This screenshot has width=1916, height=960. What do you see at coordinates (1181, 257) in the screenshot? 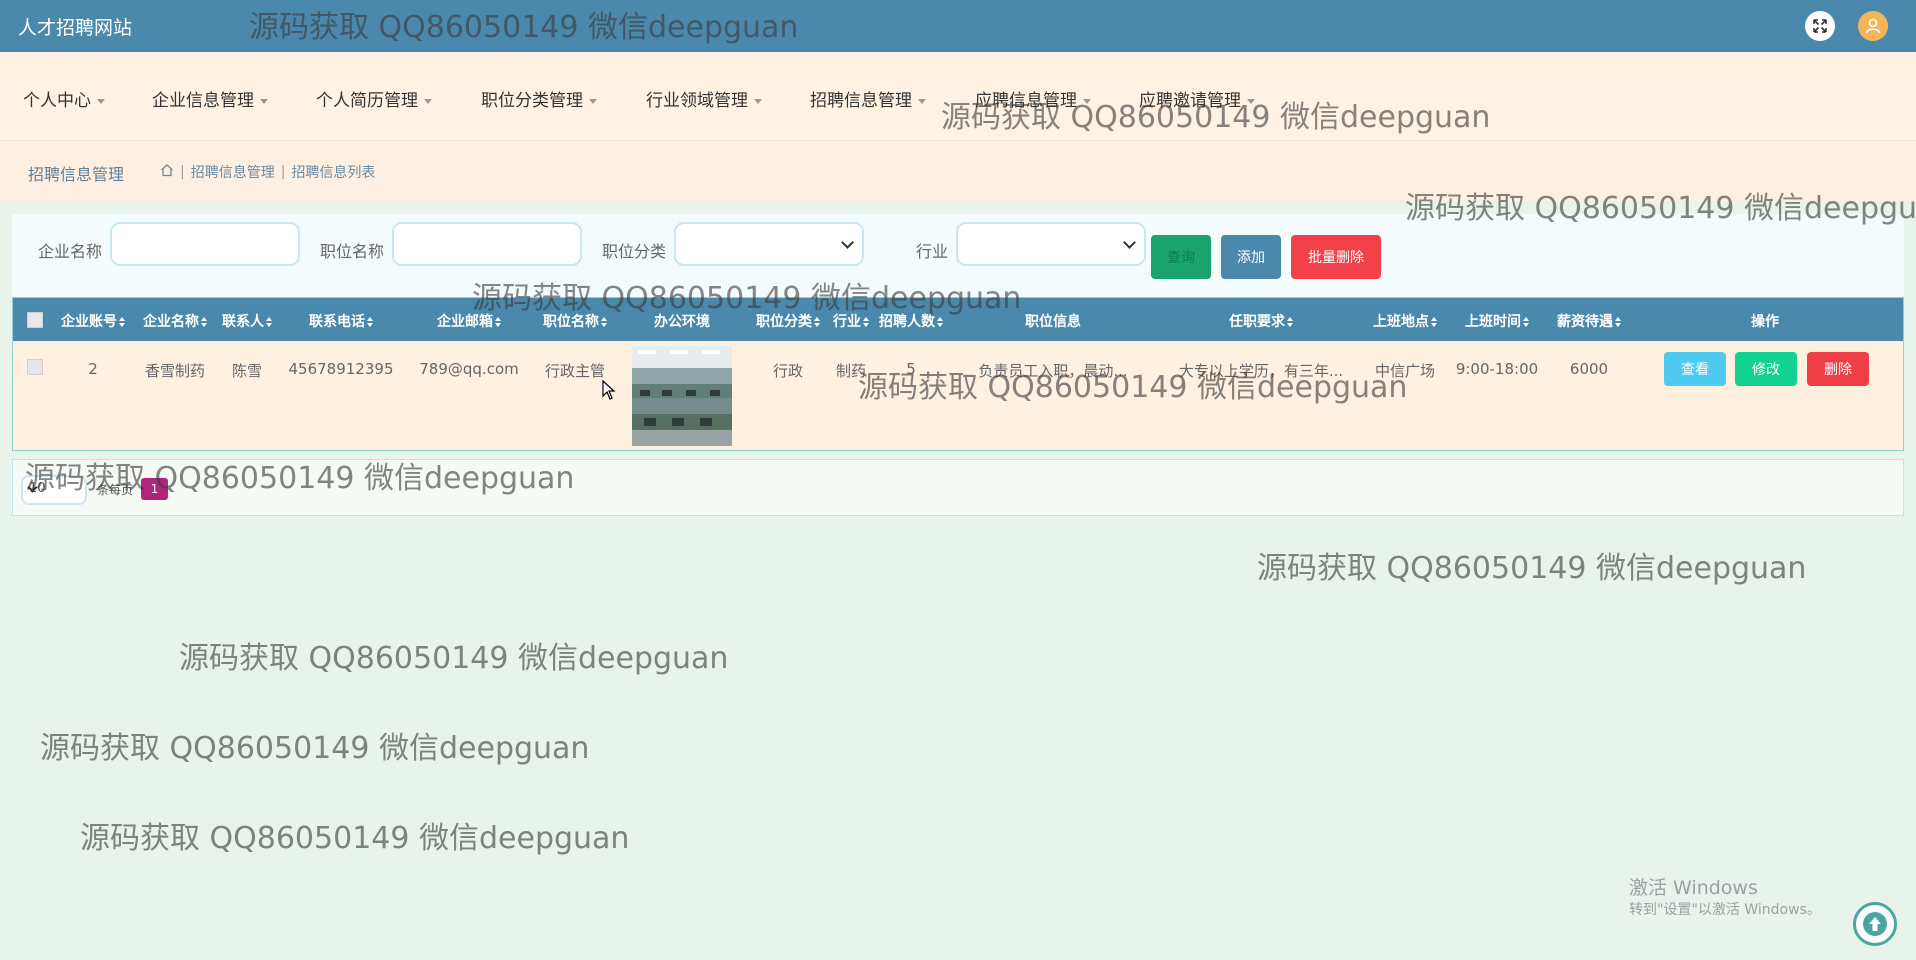
I see `query-button: 查询` at bounding box center [1181, 257].